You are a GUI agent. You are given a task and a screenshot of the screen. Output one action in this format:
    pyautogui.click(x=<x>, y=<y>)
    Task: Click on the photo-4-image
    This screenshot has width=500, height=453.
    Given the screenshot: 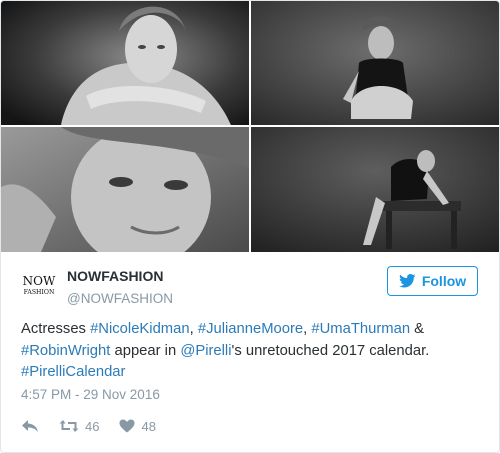 What is the action you would take?
    pyautogui.click(x=375, y=189)
    